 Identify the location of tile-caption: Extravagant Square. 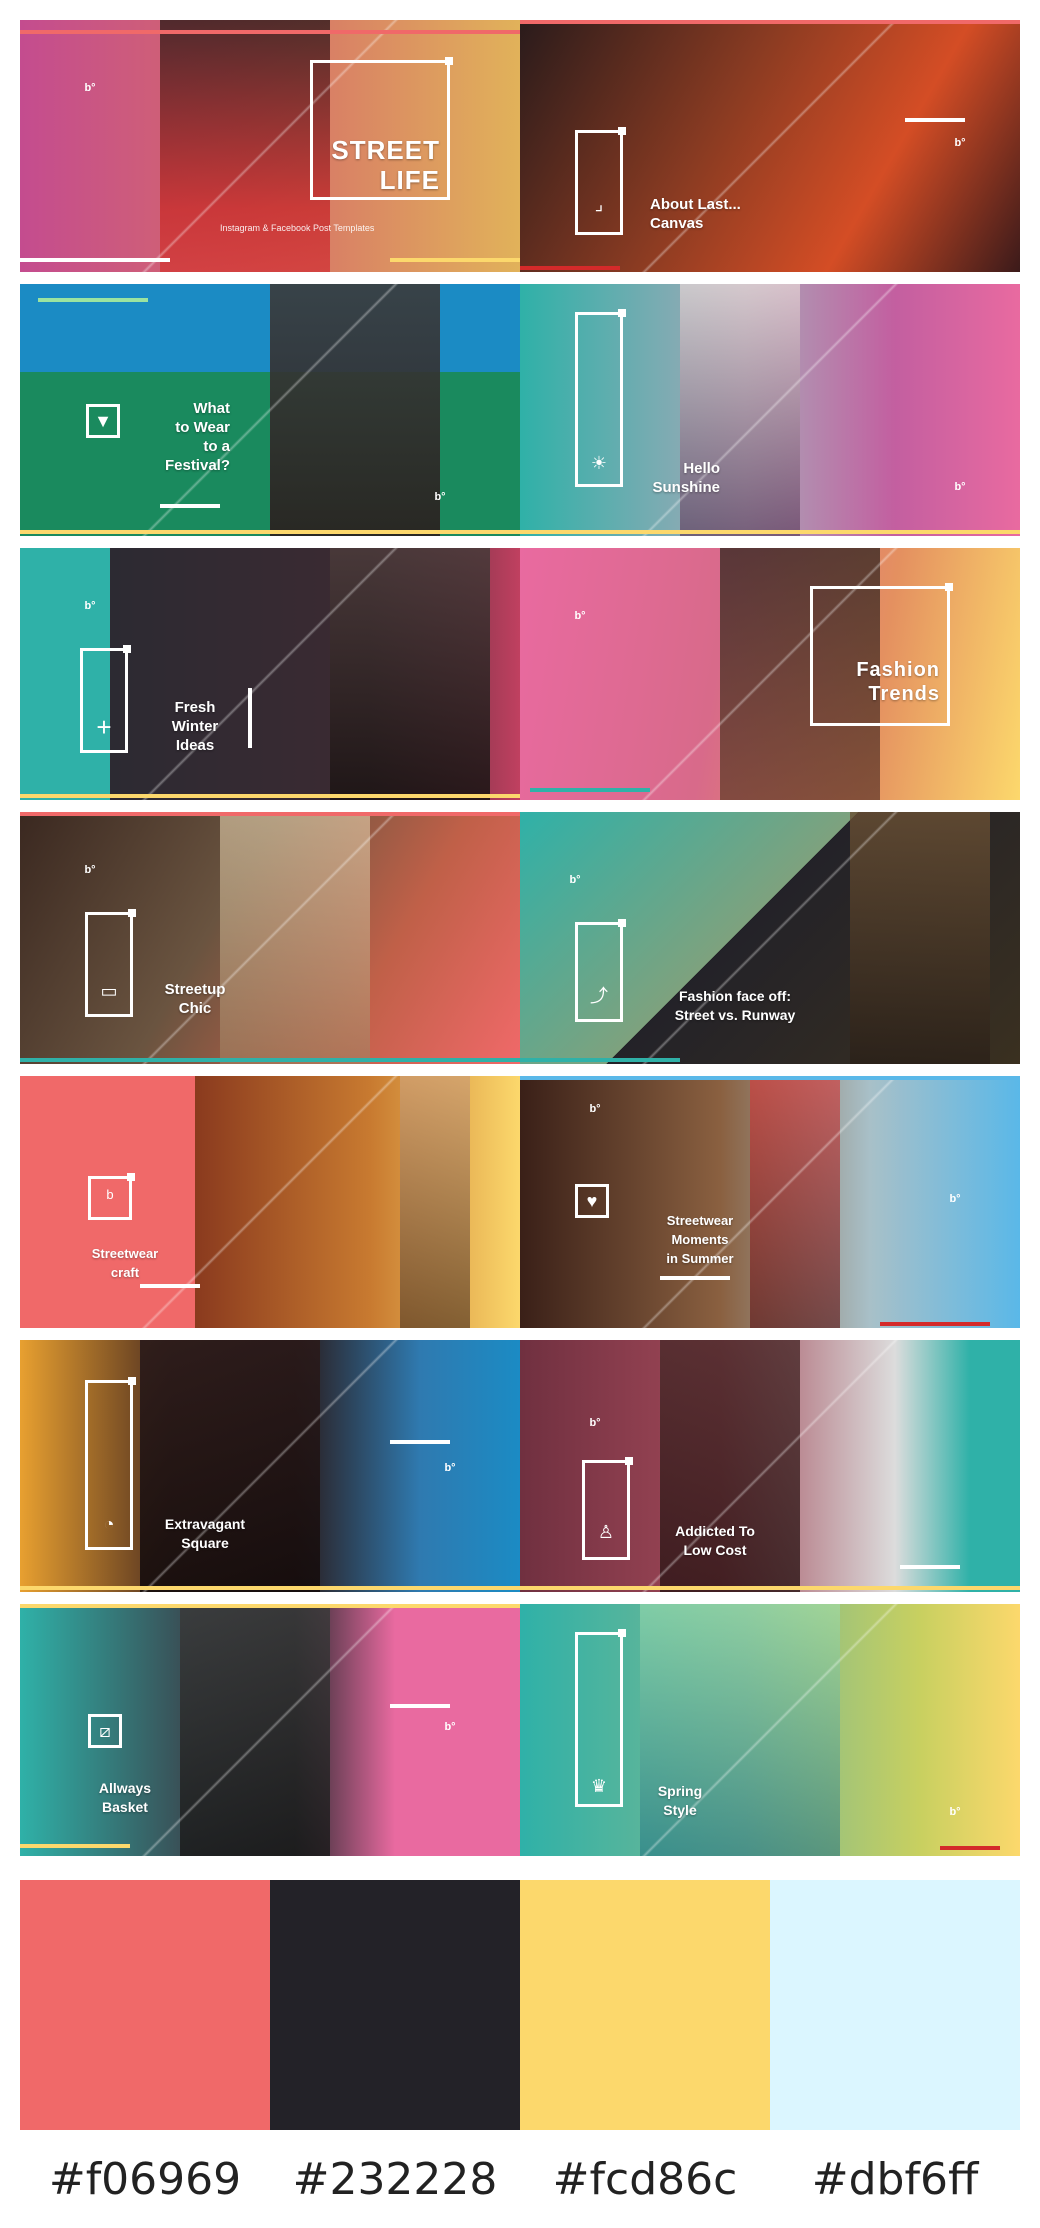
(205, 1533).